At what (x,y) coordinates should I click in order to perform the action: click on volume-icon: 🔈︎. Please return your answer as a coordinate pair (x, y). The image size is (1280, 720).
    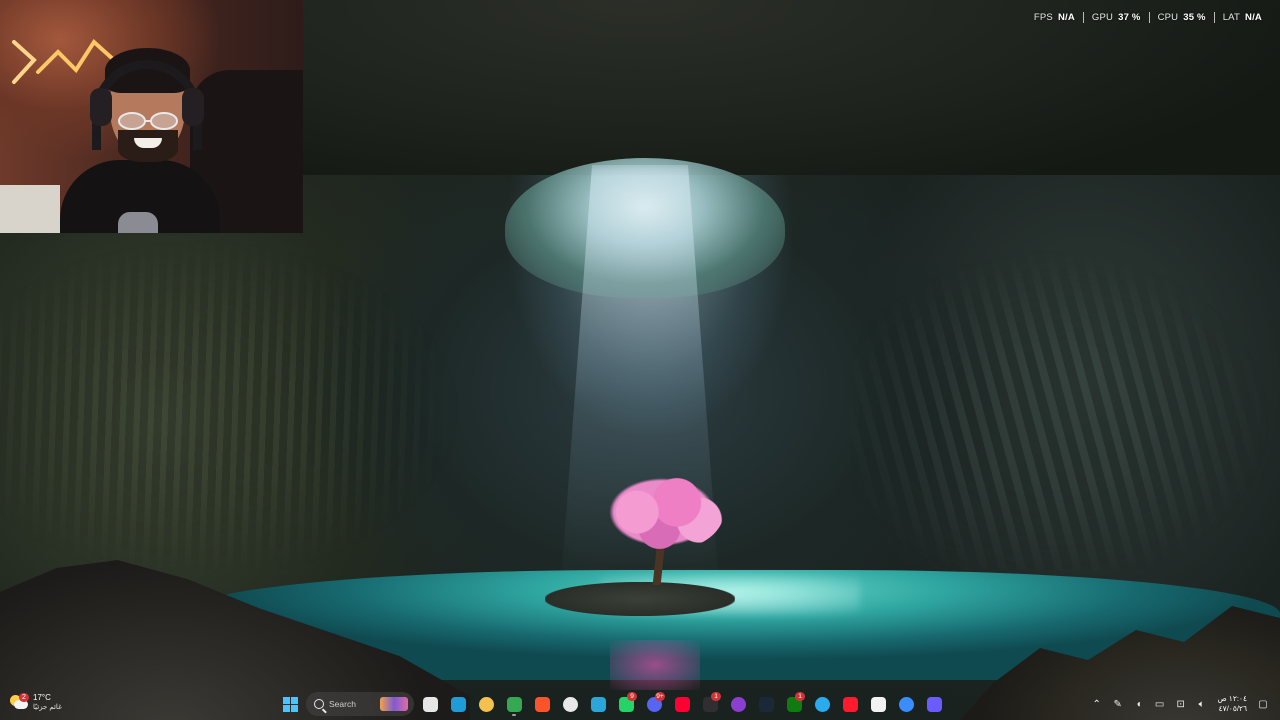
    Looking at the image, I should click on (1202, 704).